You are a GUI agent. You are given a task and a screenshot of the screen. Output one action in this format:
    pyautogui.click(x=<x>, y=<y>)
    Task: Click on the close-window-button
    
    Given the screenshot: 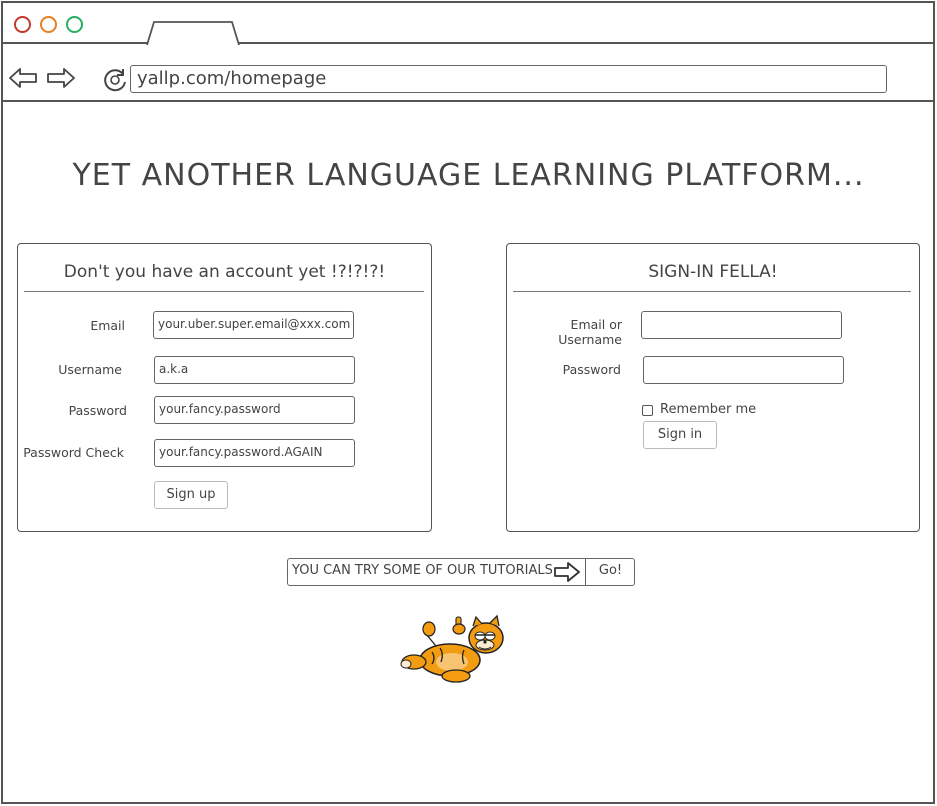 What is the action you would take?
    pyautogui.click(x=22, y=24)
    